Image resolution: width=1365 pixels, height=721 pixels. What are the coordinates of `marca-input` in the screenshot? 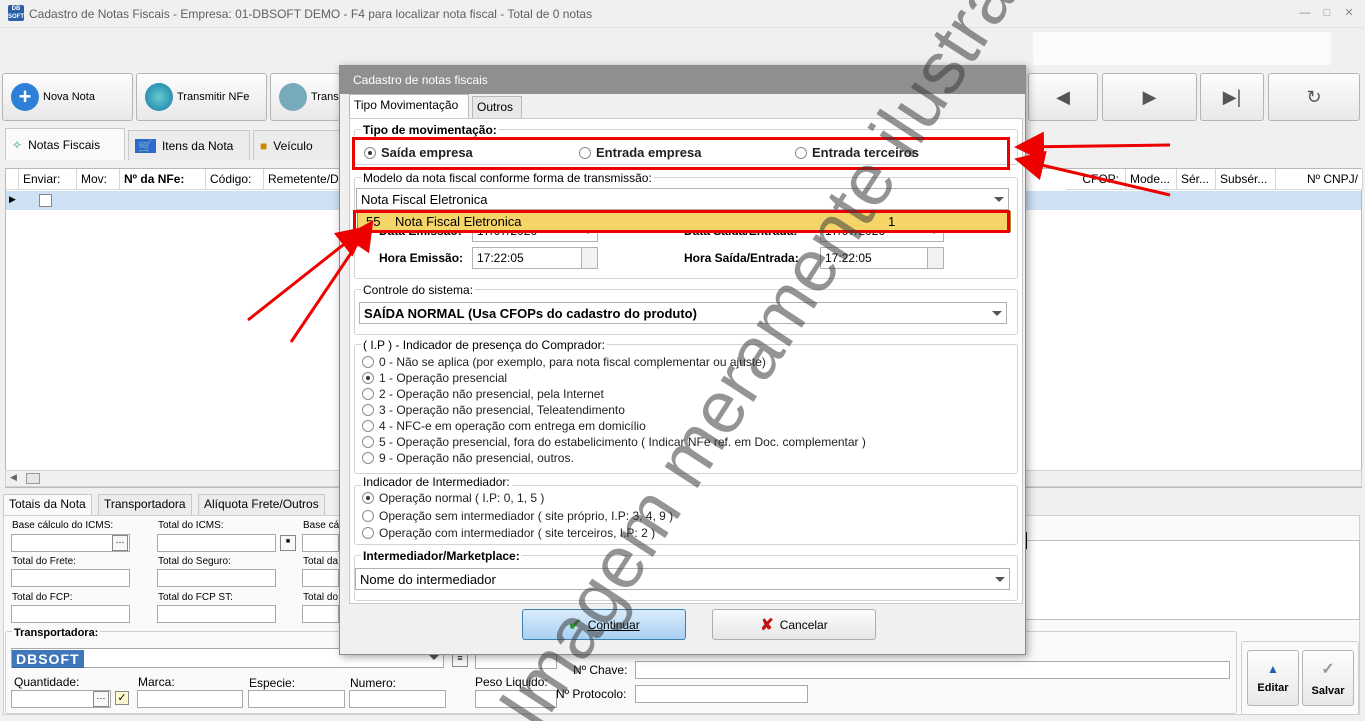 It's located at (190, 699).